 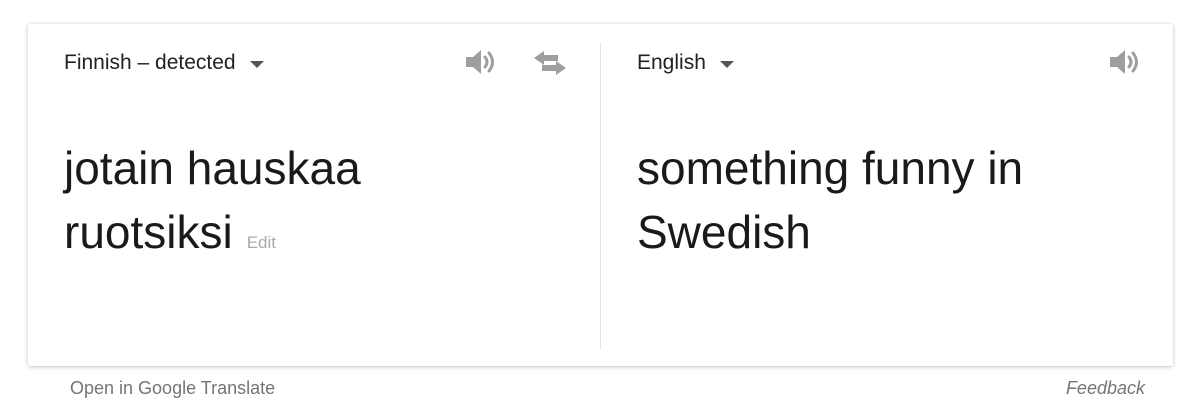 I want to click on translated-text-line: Swedish, so click(x=724, y=232).